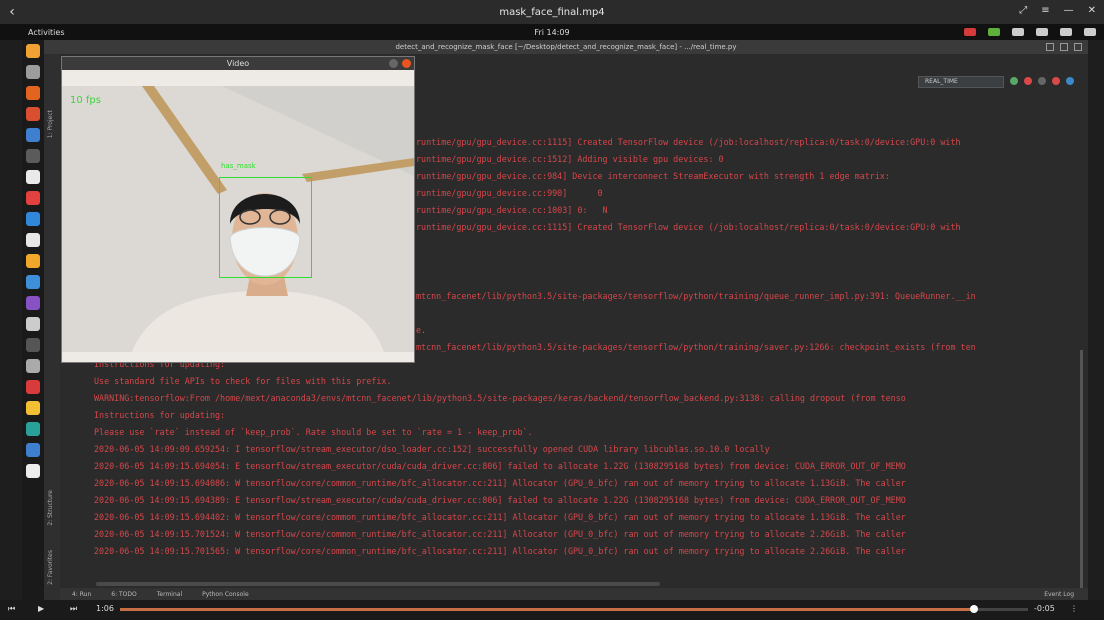 This screenshot has height=620, width=1104. What do you see at coordinates (547, 609) in the screenshot?
I see `seek-bar-fill` at bounding box center [547, 609].